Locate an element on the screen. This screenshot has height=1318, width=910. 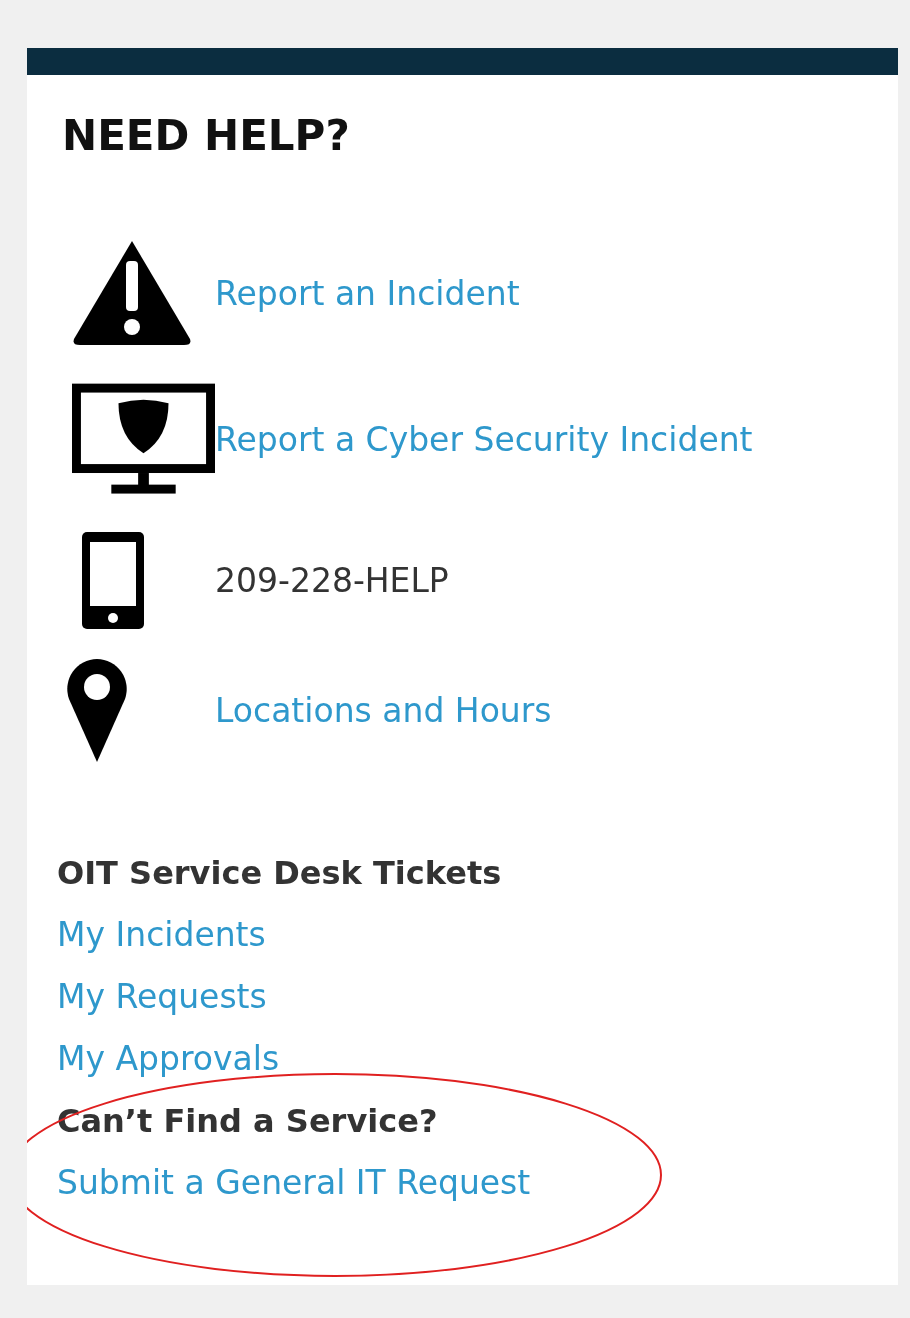
location-pin-icon is located at coordinates (97, 710).